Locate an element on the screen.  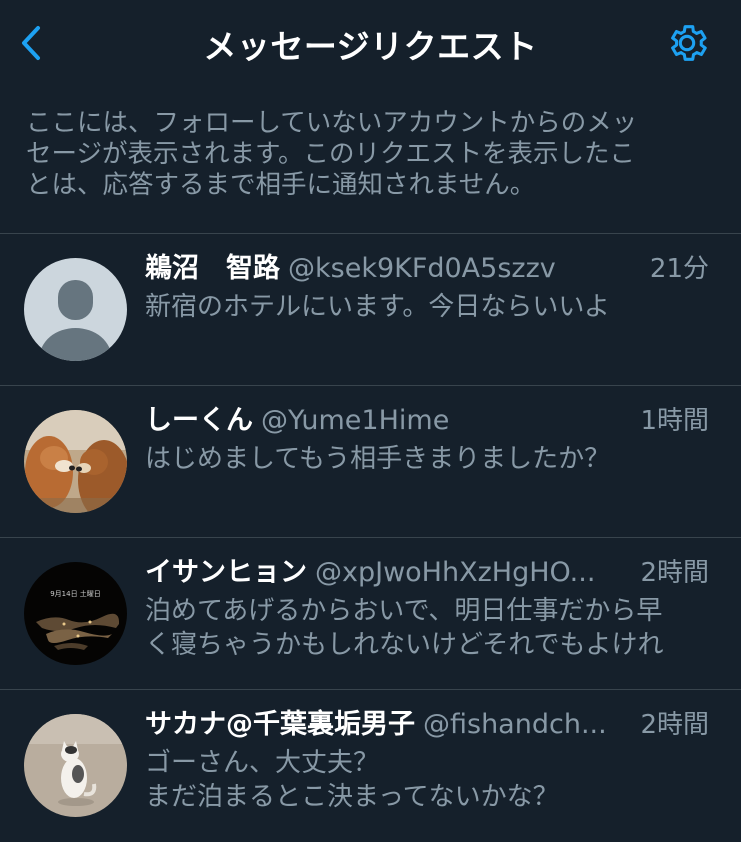
cat-photo-icon is located at coordinates (75, 765).